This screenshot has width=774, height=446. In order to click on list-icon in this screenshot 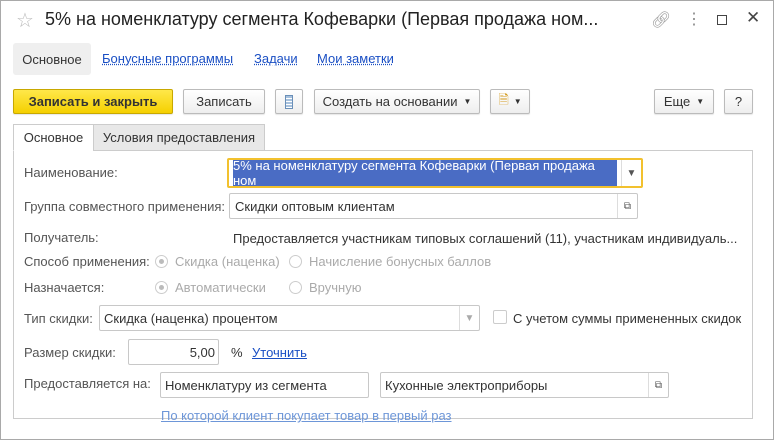, I will do `click(289, 101)`.